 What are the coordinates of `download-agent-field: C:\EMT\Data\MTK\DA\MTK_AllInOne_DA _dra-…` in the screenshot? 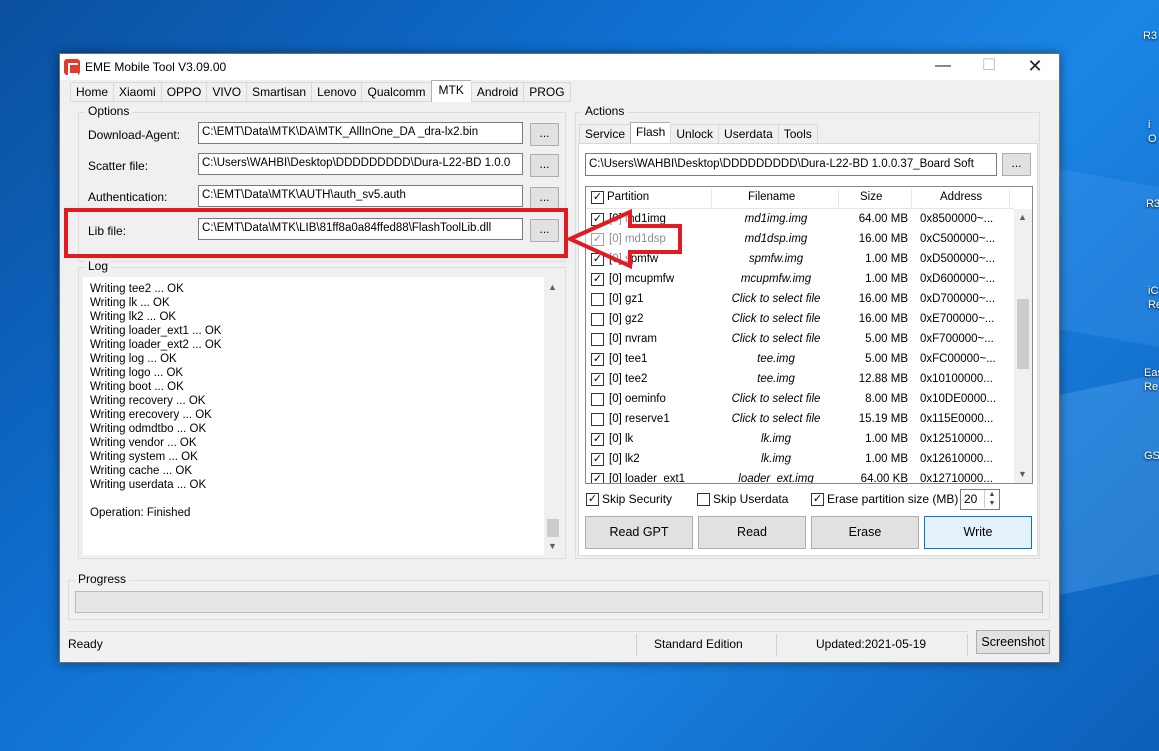 It's located at (360, 133).